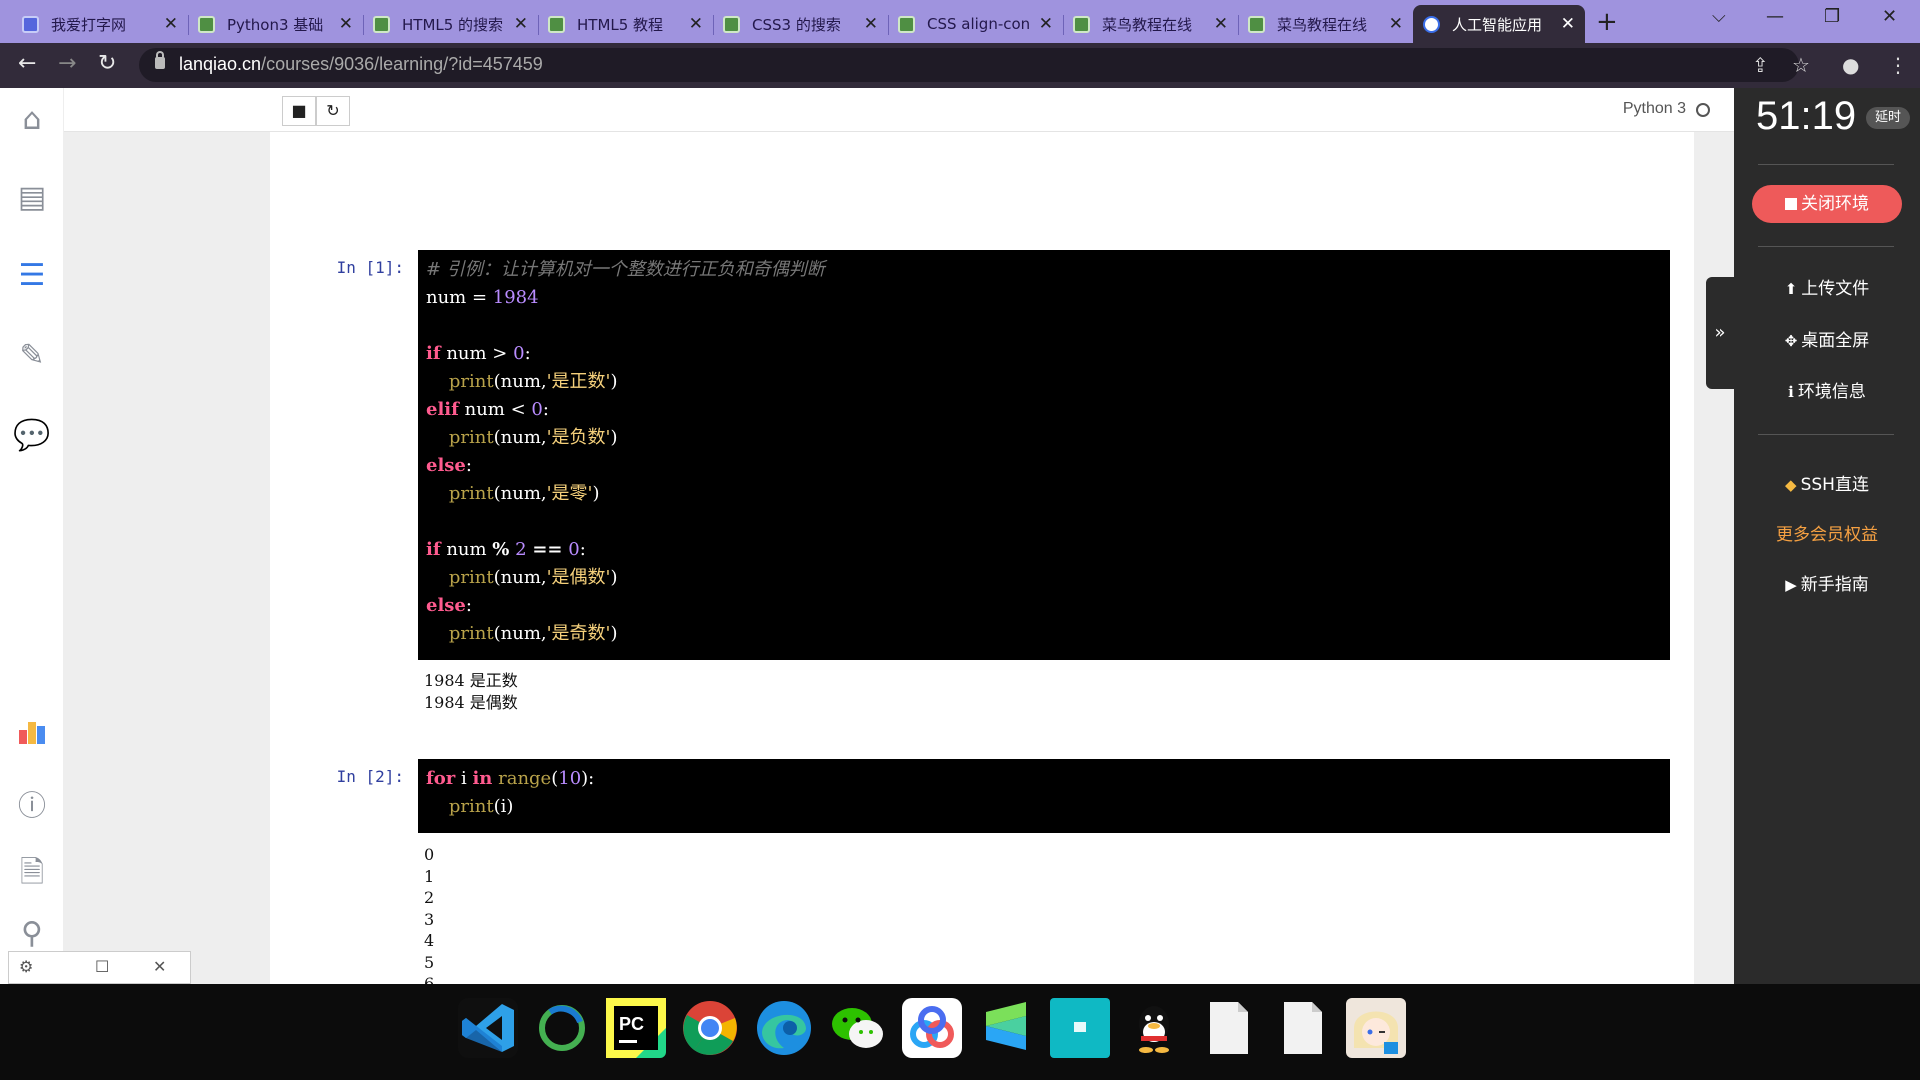 This screenshot has width=1920, height=1080. What do you see at coordinates (1147, 24) in the screenshot?
I see `tab-title: 菜鸟教程在线` at bounding box center [1147, 24].